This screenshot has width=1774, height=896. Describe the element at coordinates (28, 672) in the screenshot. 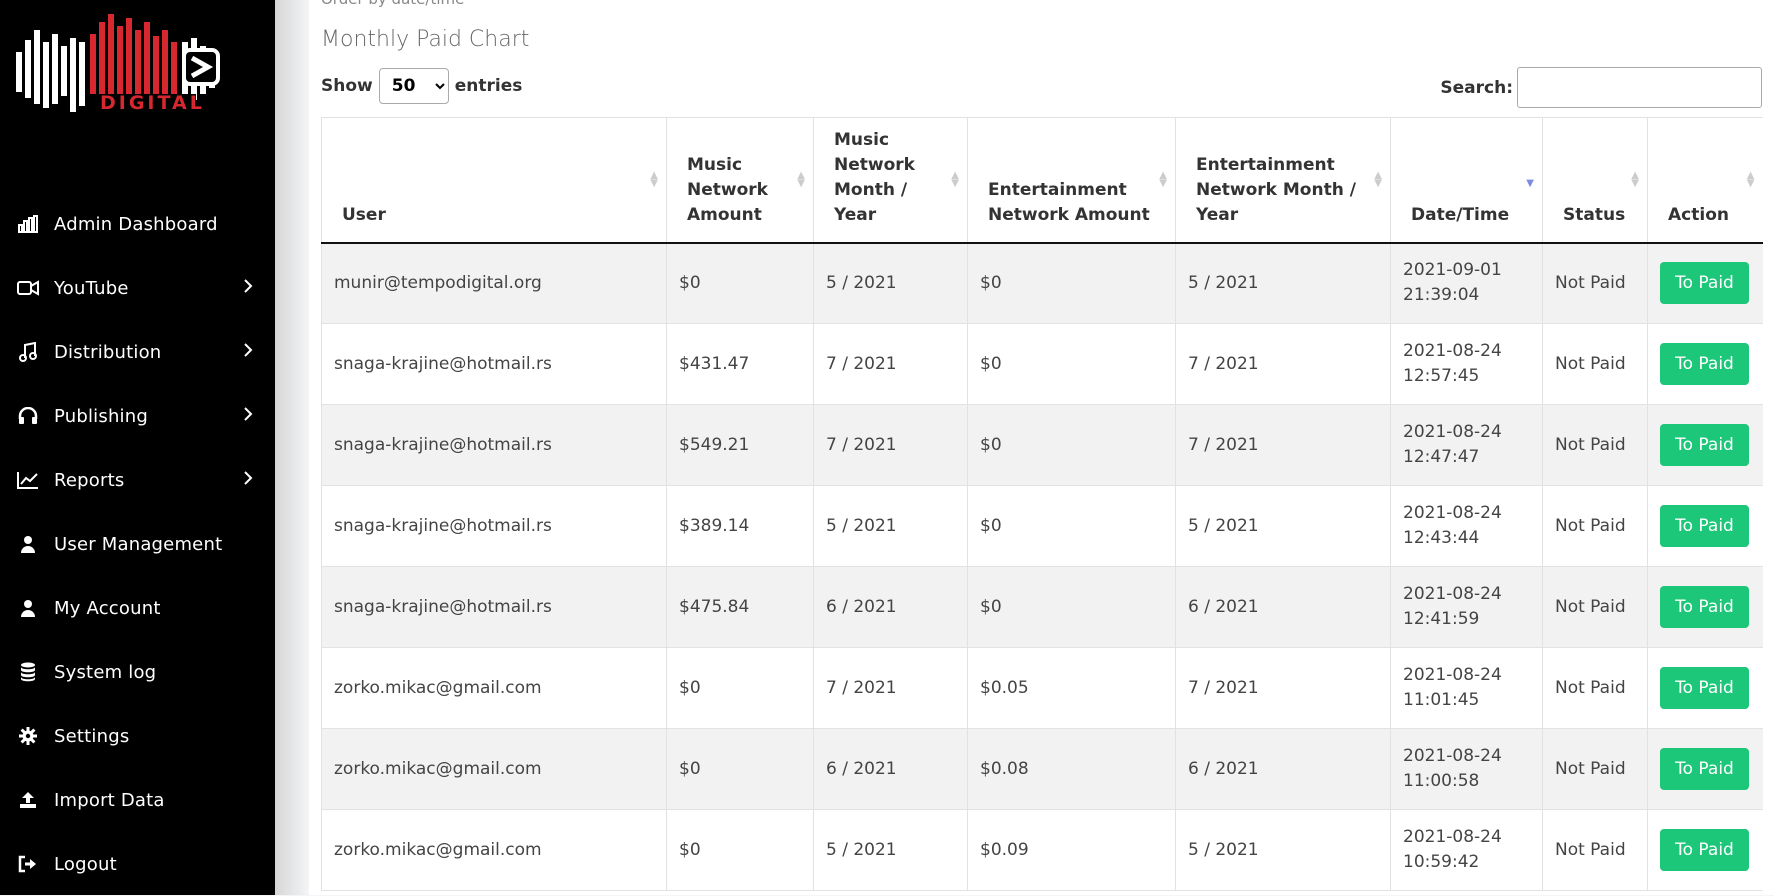

I see `database-icon` at that location.